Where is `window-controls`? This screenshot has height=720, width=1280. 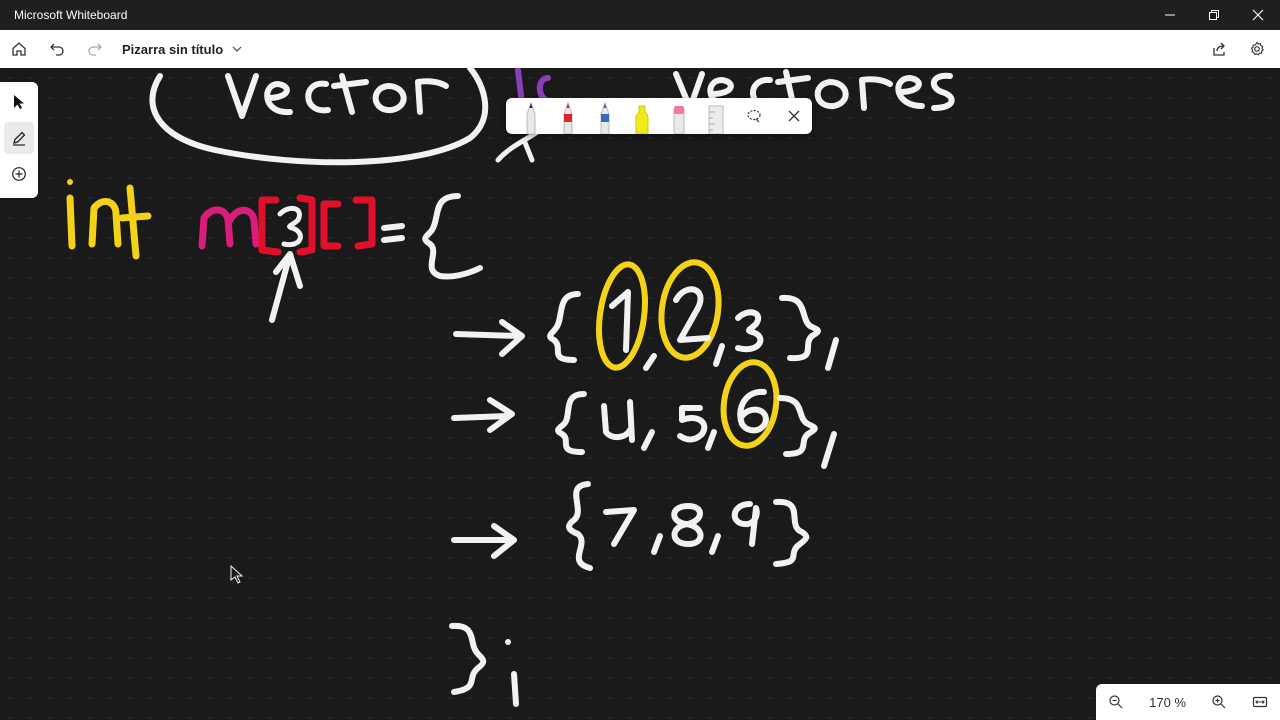 window-controls is located at coordinates (1214, 15).